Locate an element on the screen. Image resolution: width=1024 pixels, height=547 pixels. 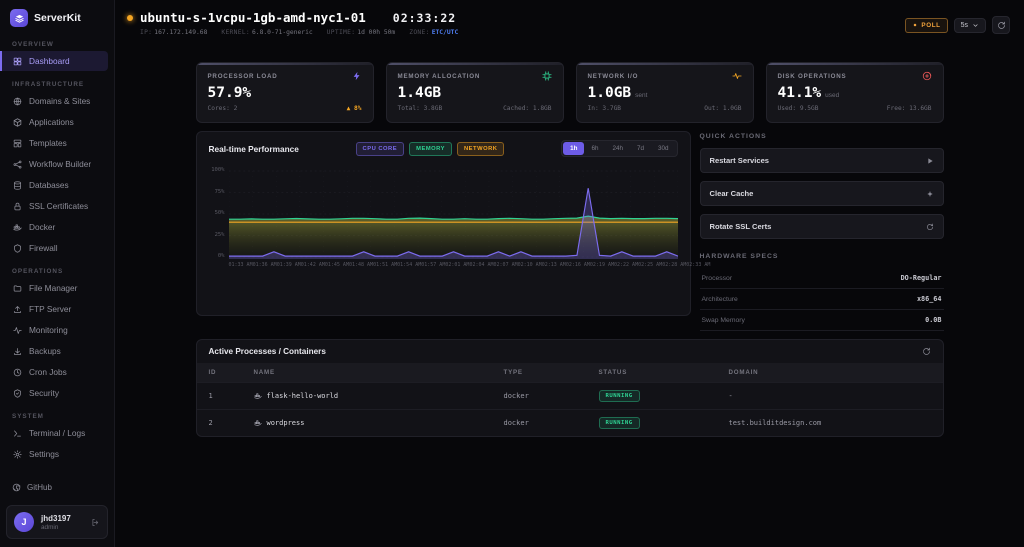
server-line: ubuntu-s-1vcpu-1gb-amd-nyc1-01 02:33:22 is located at coordinates (292, 17).